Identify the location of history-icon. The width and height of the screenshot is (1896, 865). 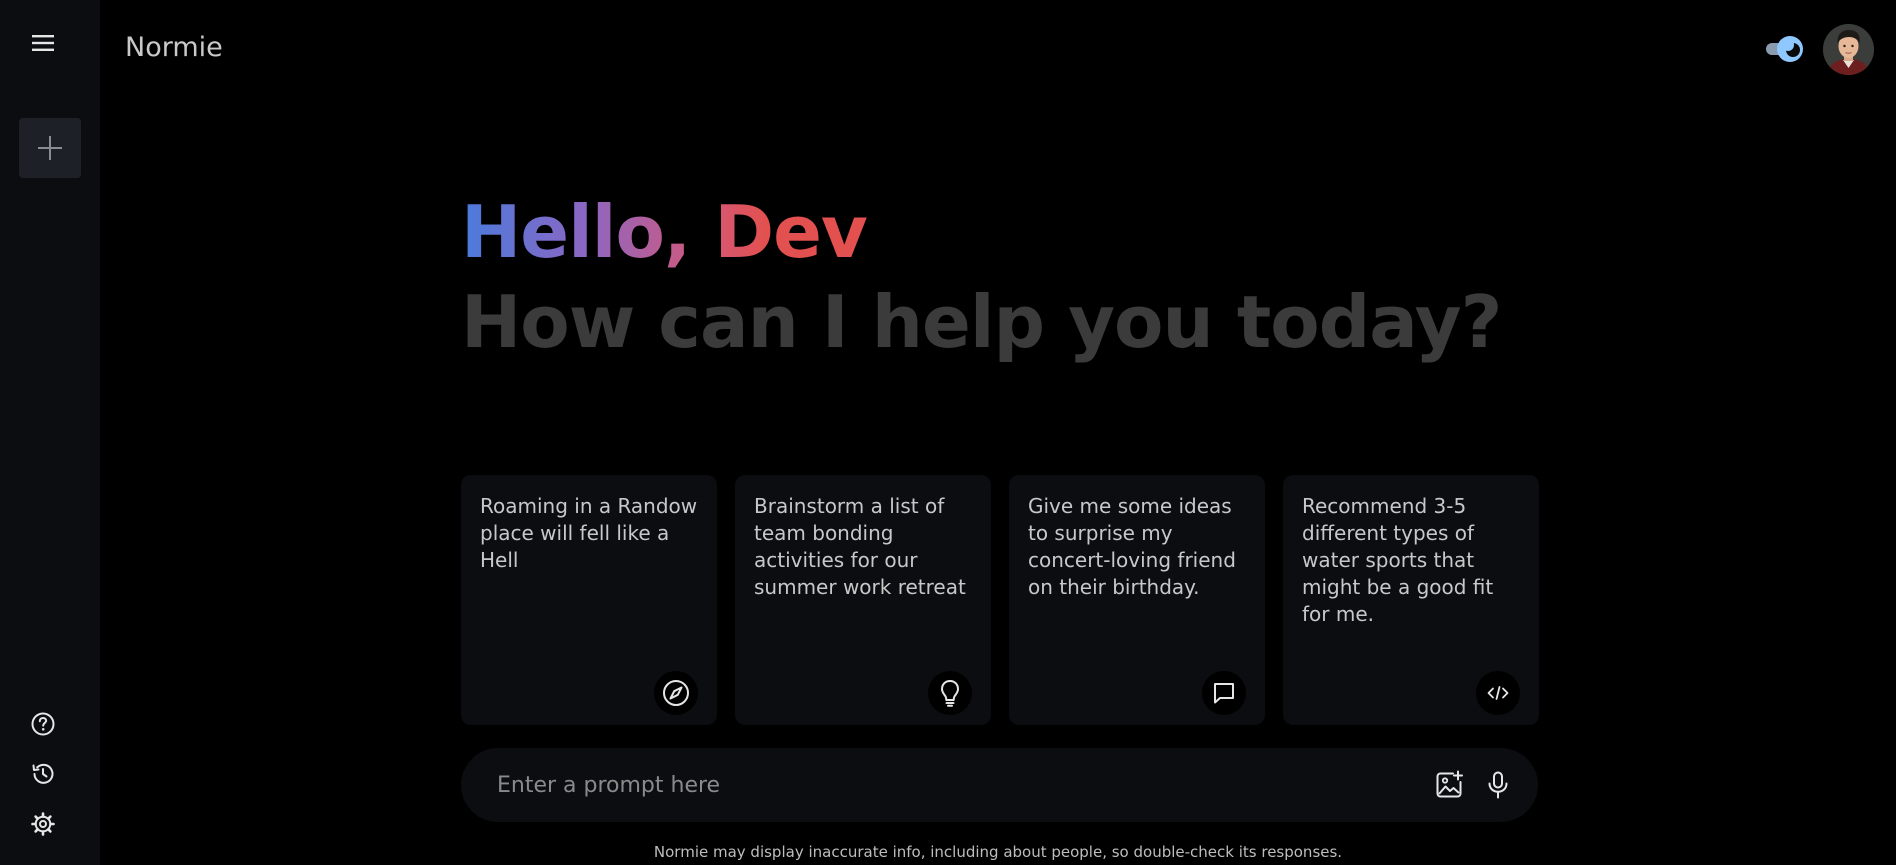
(43, 773).